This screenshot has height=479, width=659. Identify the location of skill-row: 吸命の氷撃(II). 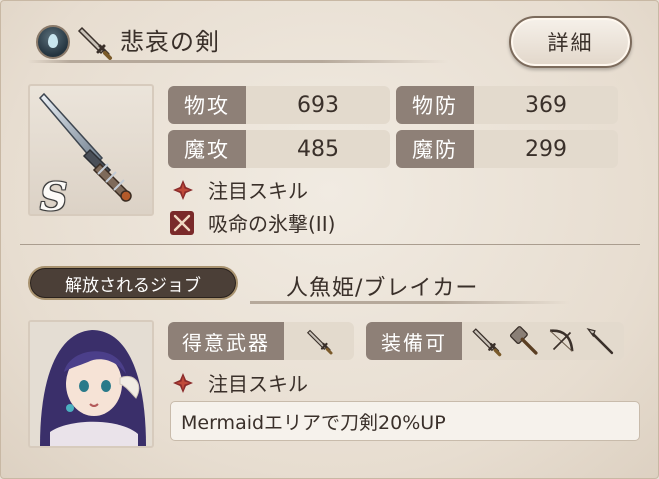
(252, 222).